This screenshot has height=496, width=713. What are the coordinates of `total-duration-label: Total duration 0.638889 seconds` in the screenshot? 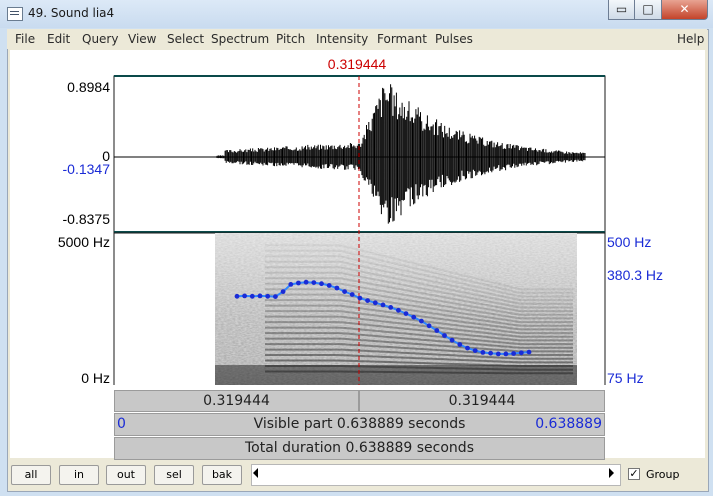 It's located at (359, 448).